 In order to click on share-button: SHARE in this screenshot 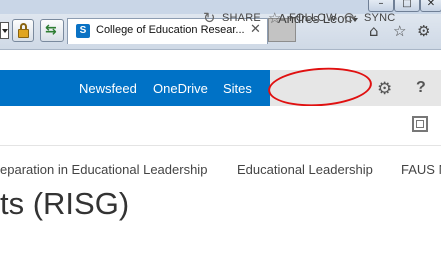, I will do `click(241, 18)`.